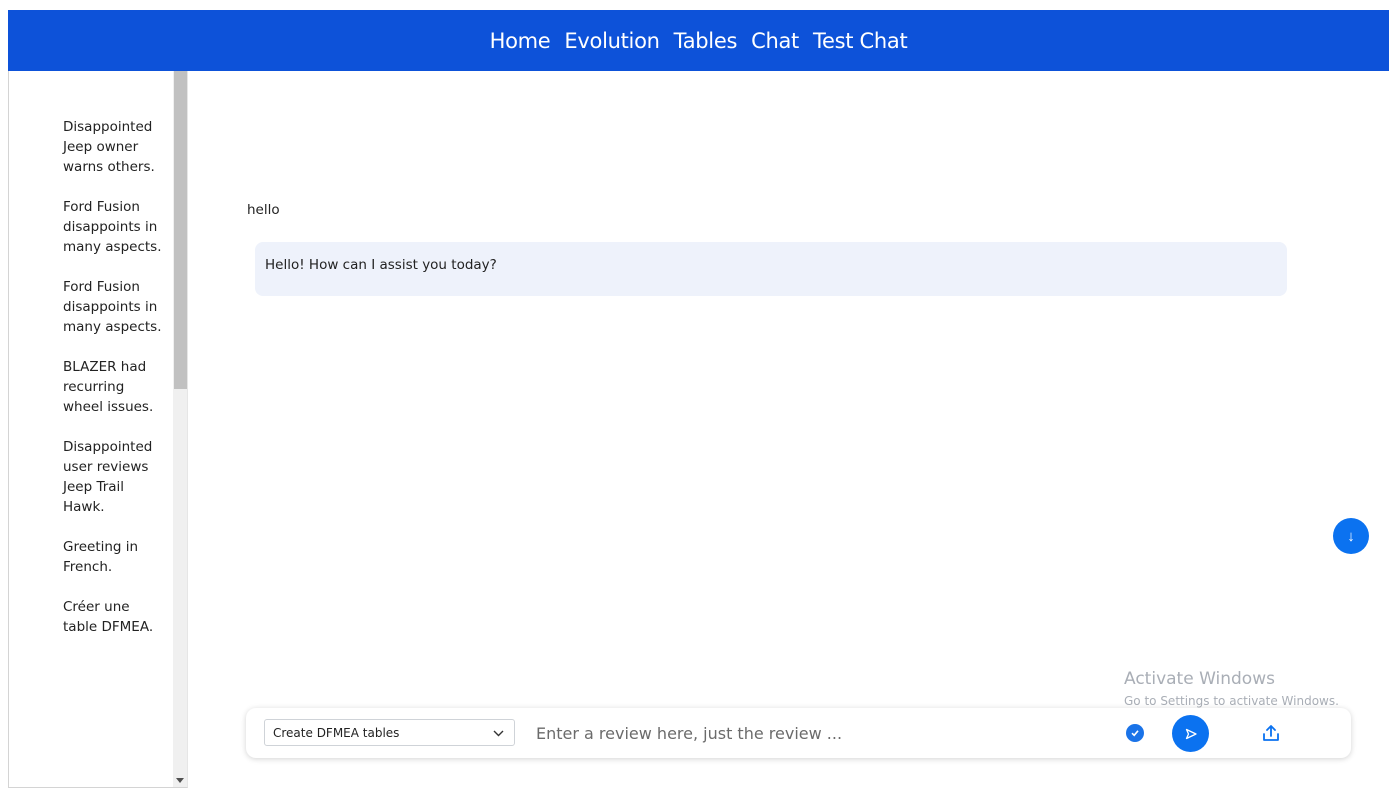 The image size is (1396, 792). I want to click on scroll-down-arrow-icon, so click(180, 780).